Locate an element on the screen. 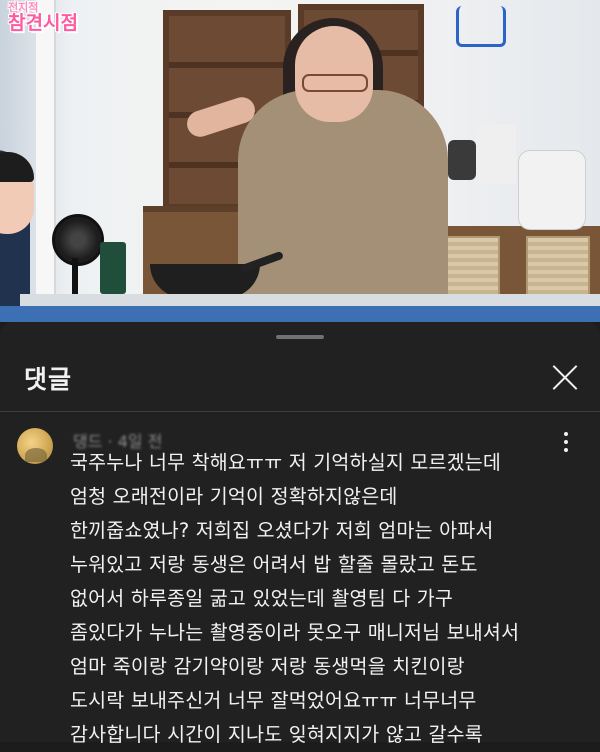 The image size is (600, 752). comment-line: 없어서 하루종일 굶고 있었는데 촬영팀 다 가구 is located at coordinates (262, 598).